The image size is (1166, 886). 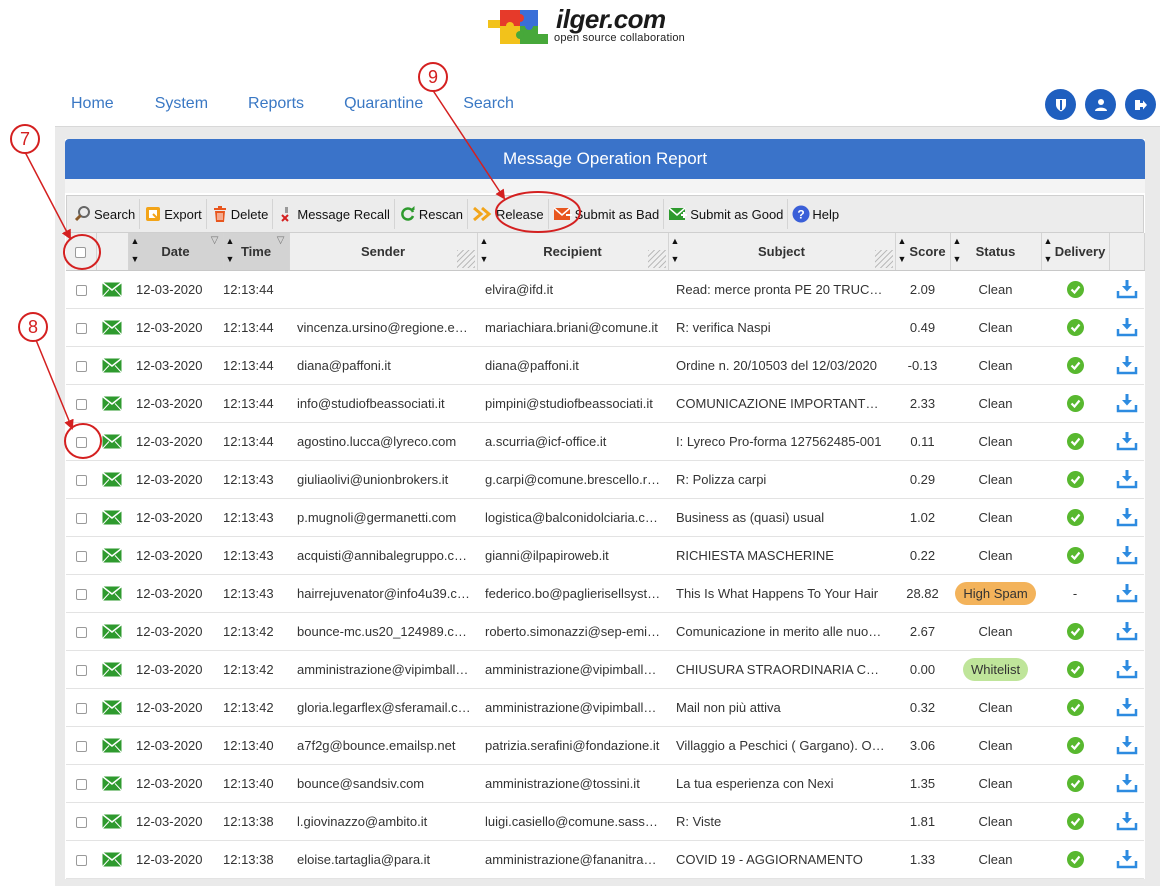 I want to click on help-button: ? Help, so click(x=817, y=214).